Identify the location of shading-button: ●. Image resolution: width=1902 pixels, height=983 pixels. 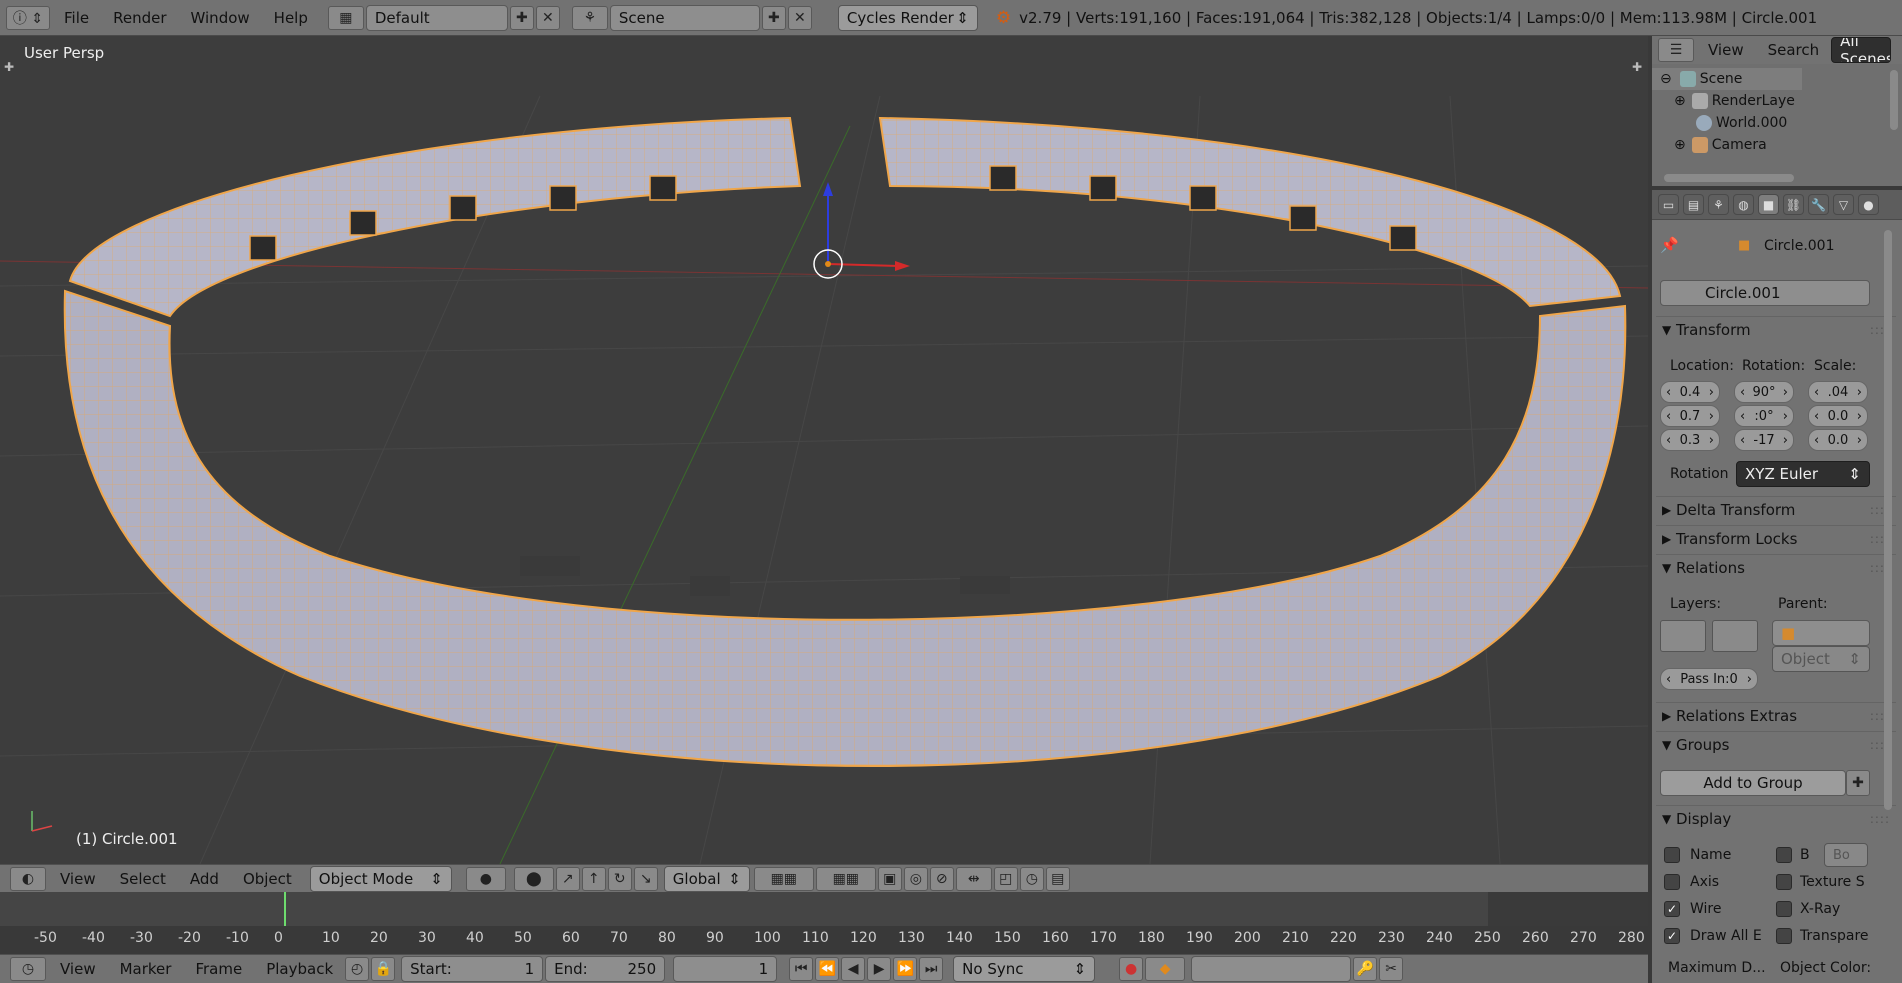
(485, 878).